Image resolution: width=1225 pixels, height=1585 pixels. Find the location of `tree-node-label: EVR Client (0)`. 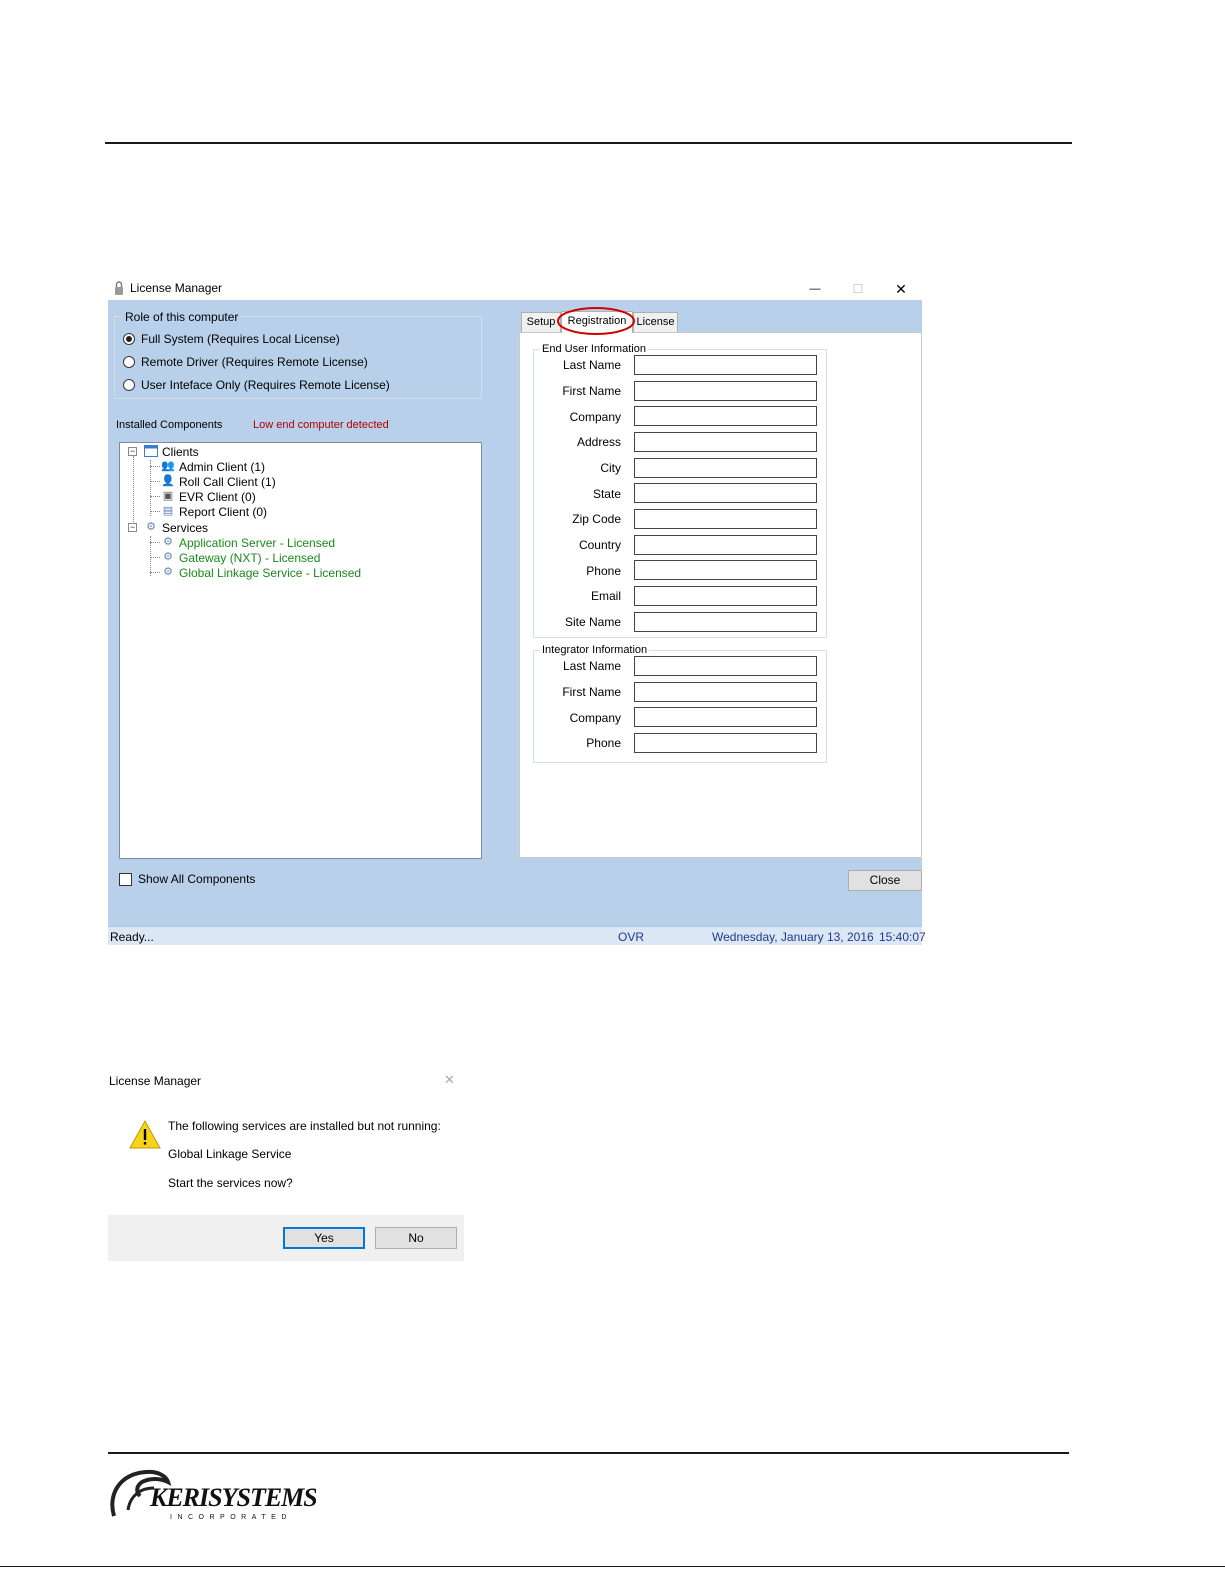

tree-node-label: EVR Client (0) is located at coordinates (217, 496).